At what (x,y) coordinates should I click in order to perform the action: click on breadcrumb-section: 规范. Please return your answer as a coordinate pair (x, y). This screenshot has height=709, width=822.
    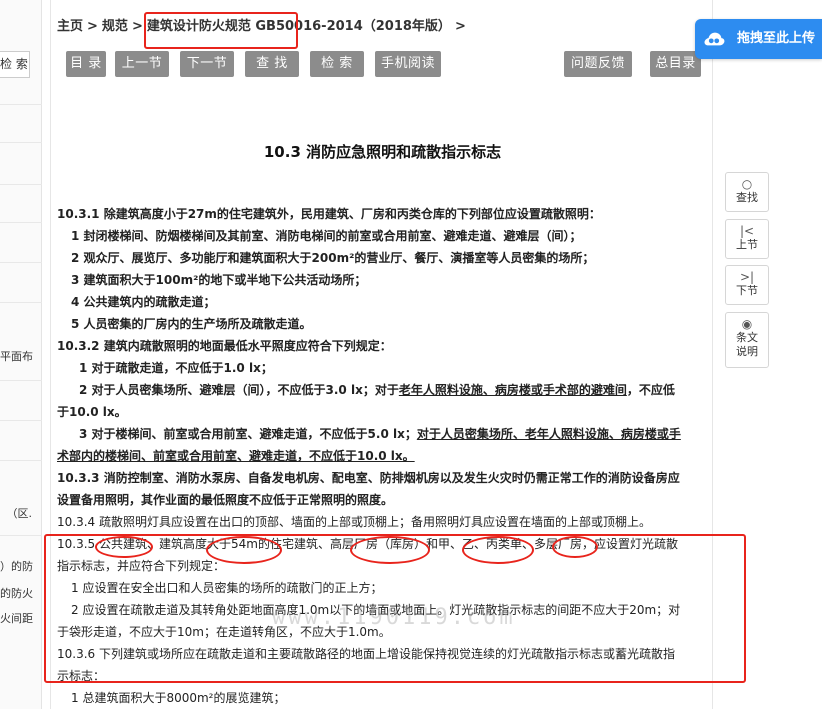
    Looking at the image, I should click on (115, 26).